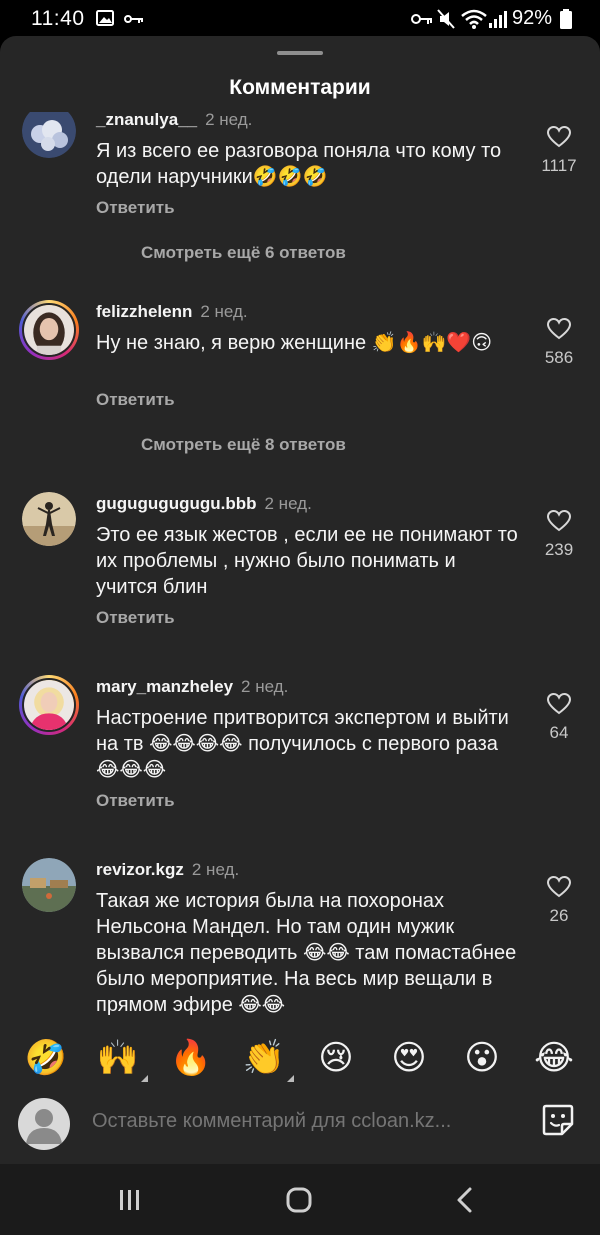  What do you see at coordinates (243, 253) in the screenshot?
I see `view-more-replies: Смотреть ещё 6 ответов` at bounding box center [243, 253].